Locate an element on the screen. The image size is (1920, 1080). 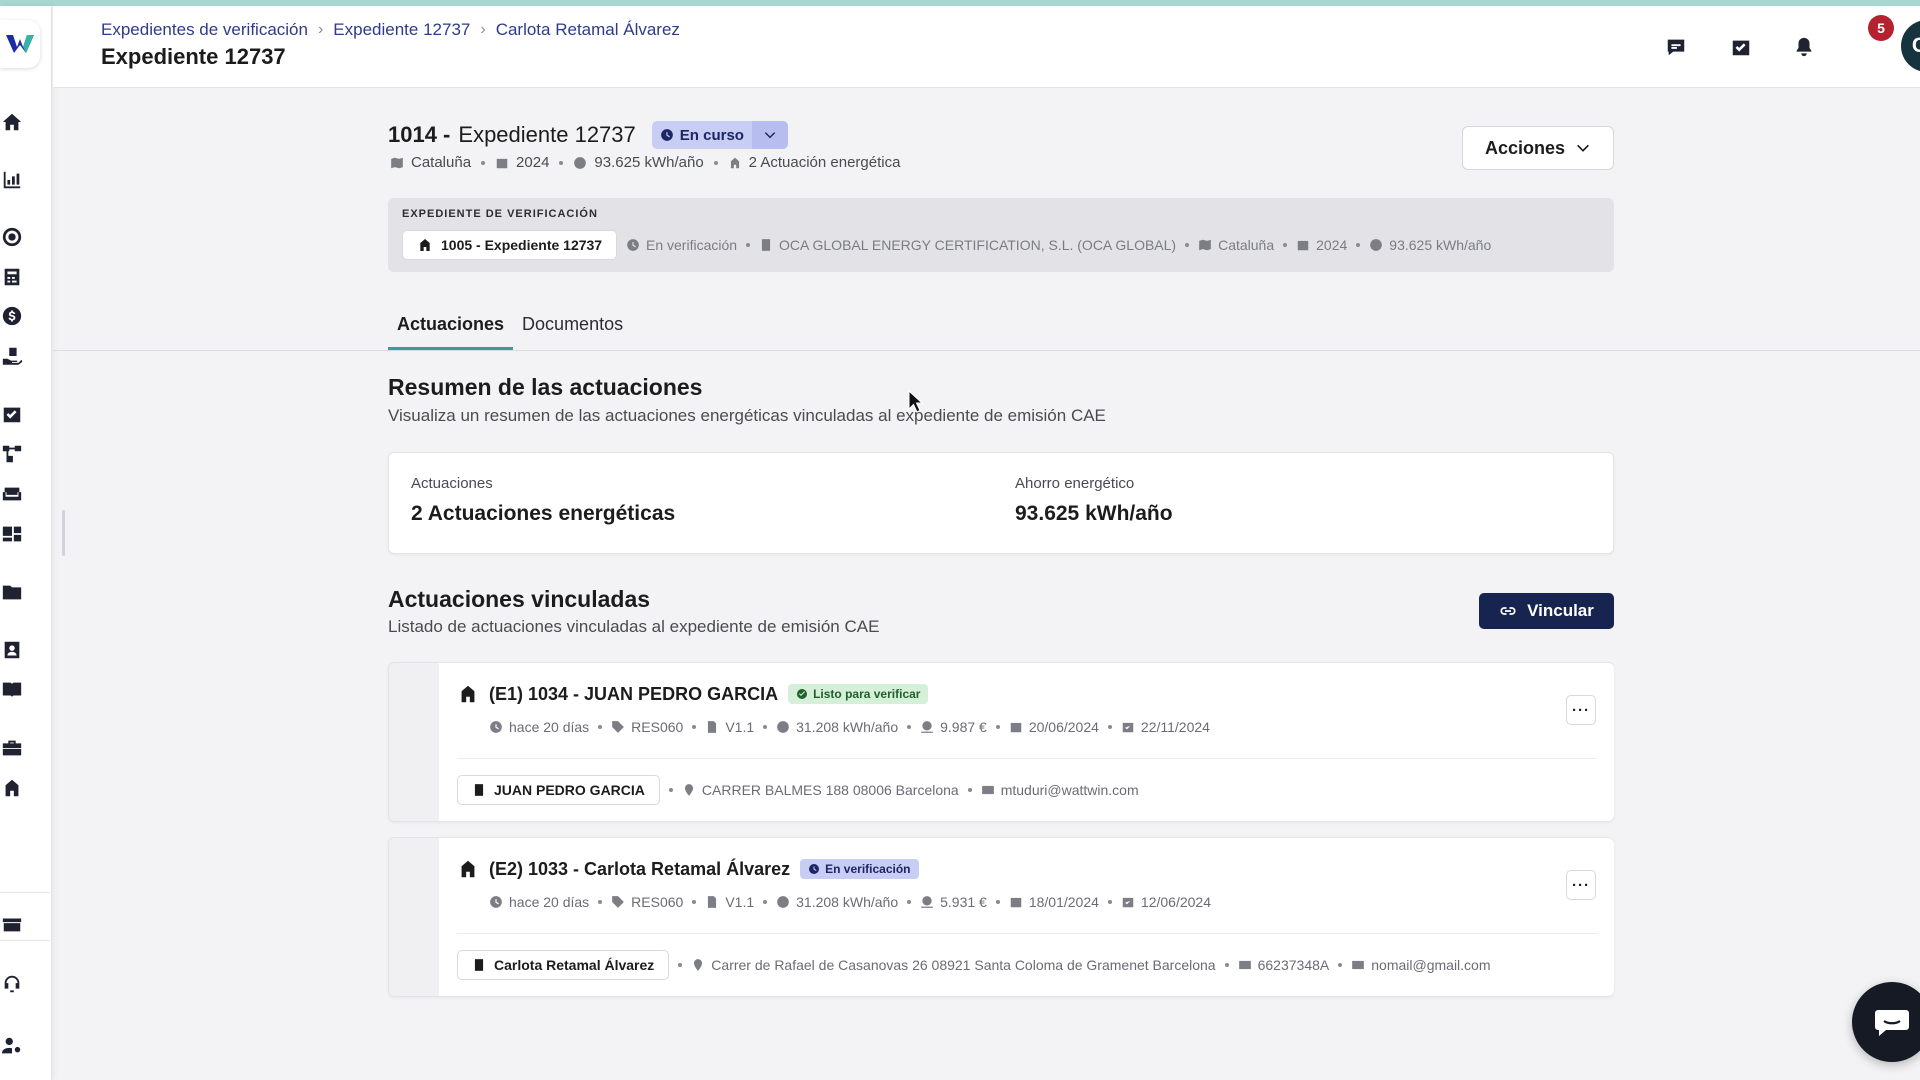
summary-actuaciones-value: 2 Actuaciones energéticas is located at coordinates (543, 513).